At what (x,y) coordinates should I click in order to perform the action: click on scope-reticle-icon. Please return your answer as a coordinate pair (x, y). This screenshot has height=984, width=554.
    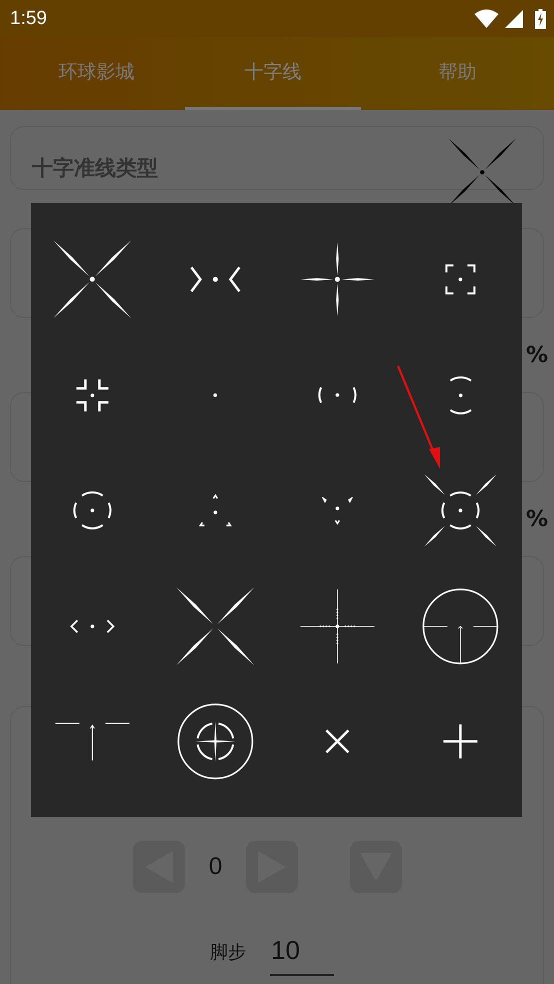
    Looking at the image, I should click on (461, 626).